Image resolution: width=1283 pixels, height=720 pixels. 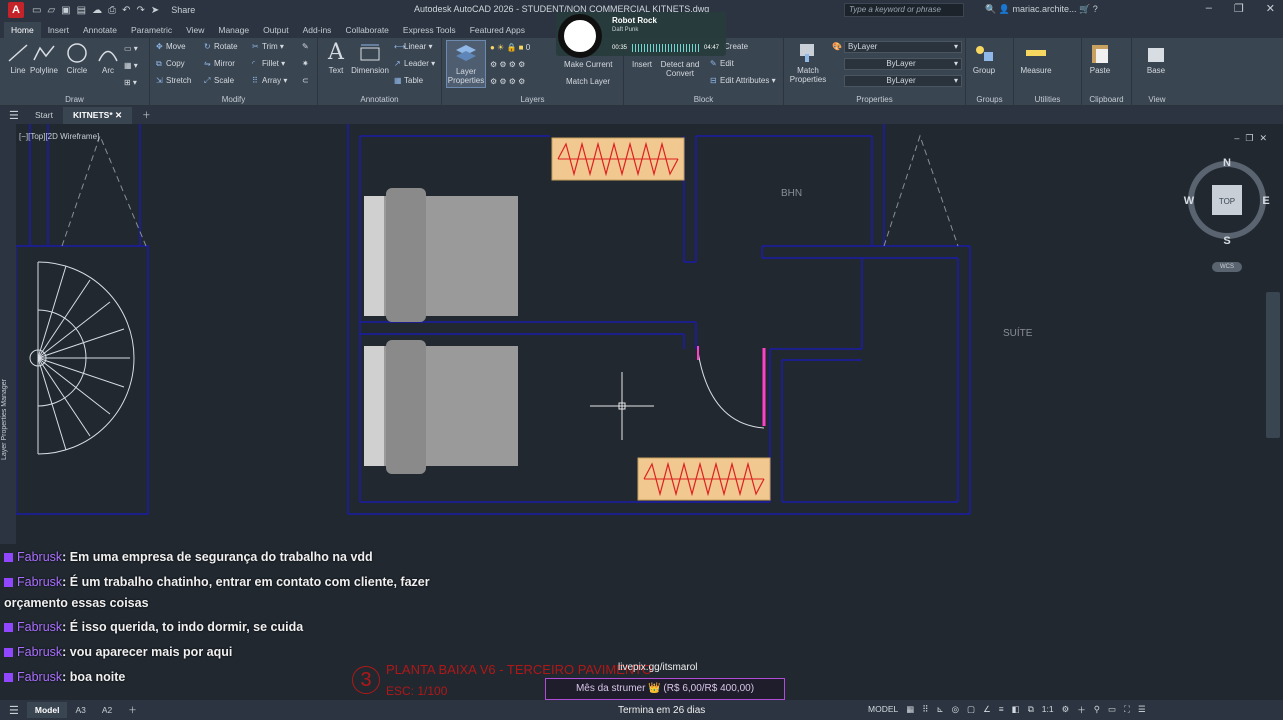 What do you see at coordinates (1097, 710) in the screenshot?
I see `isolate-icon: ⚲` at bounding box center [1097, 710].